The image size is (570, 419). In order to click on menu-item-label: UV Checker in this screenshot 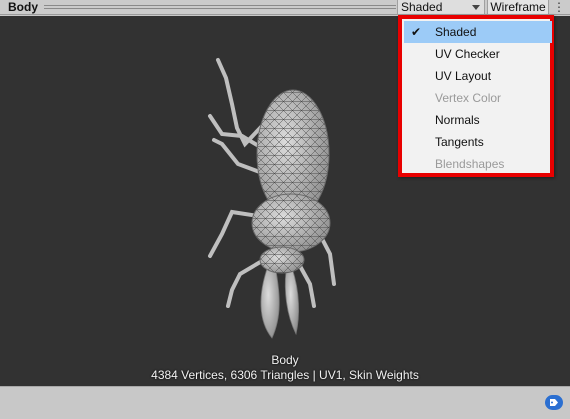, I will do `click(467, 54)`.